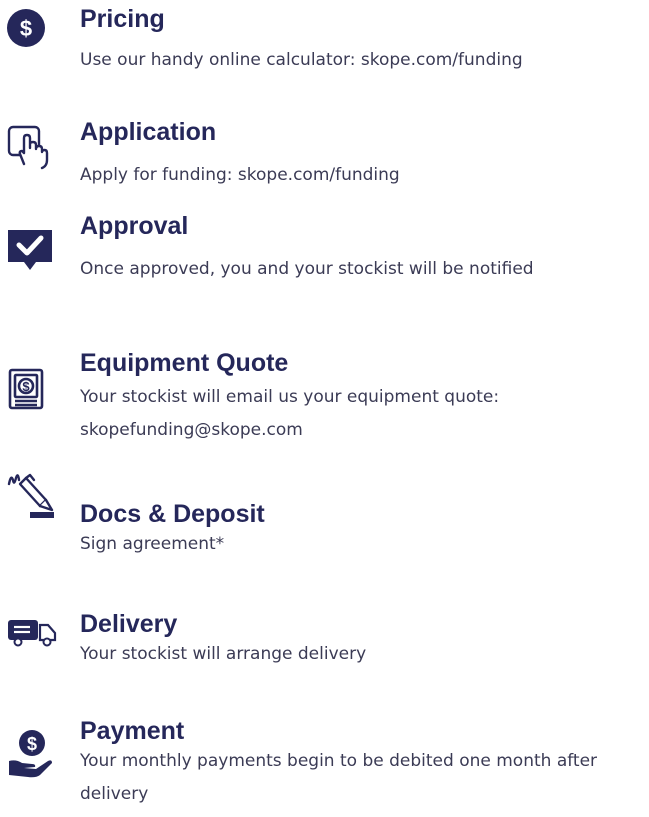  Describe the element at coordinates (134, 226) in the screenshot. I see `step-title: Approval` at that location.